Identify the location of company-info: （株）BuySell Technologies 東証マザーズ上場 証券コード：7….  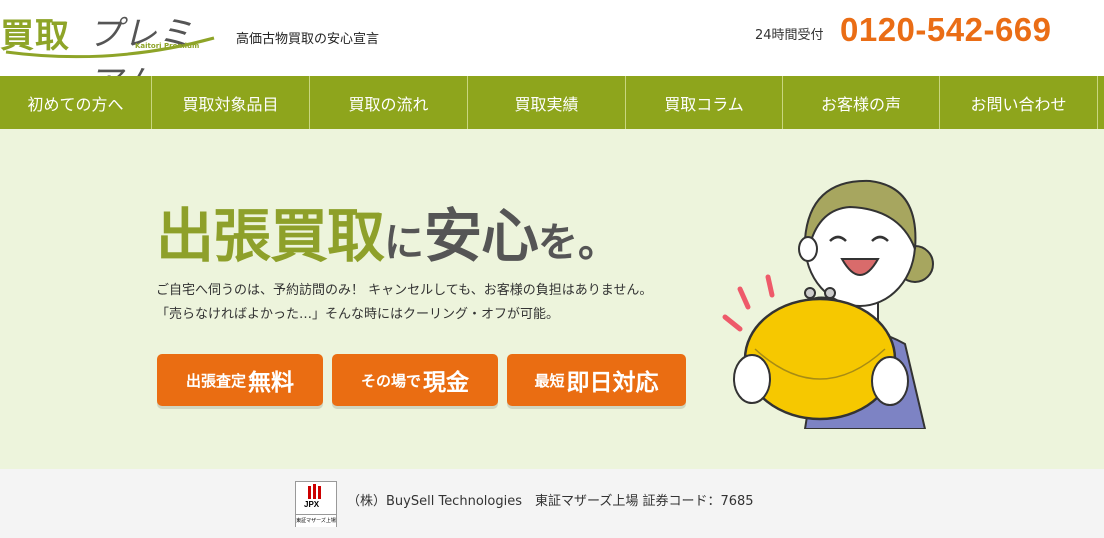
(550, 501).